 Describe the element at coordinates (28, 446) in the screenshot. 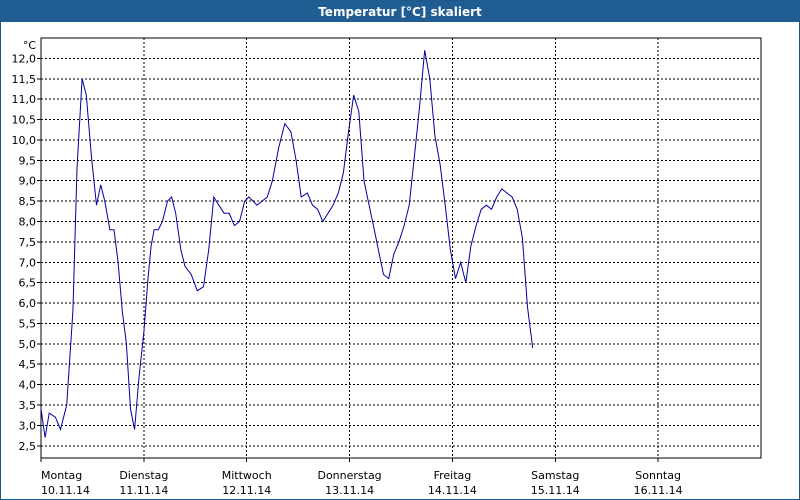

I see `y-tick-label: 2,5` at that location.